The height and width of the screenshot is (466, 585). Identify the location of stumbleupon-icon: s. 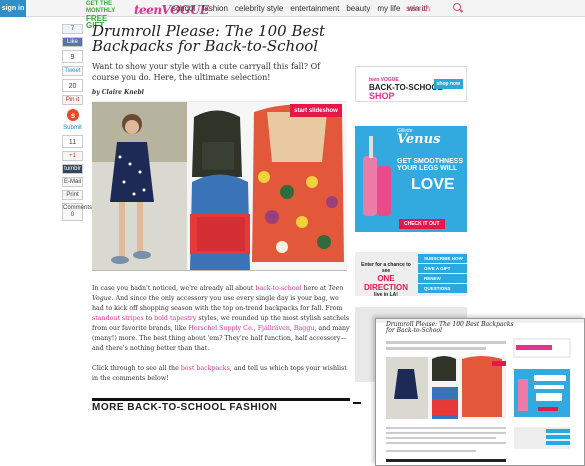
(72, 114).